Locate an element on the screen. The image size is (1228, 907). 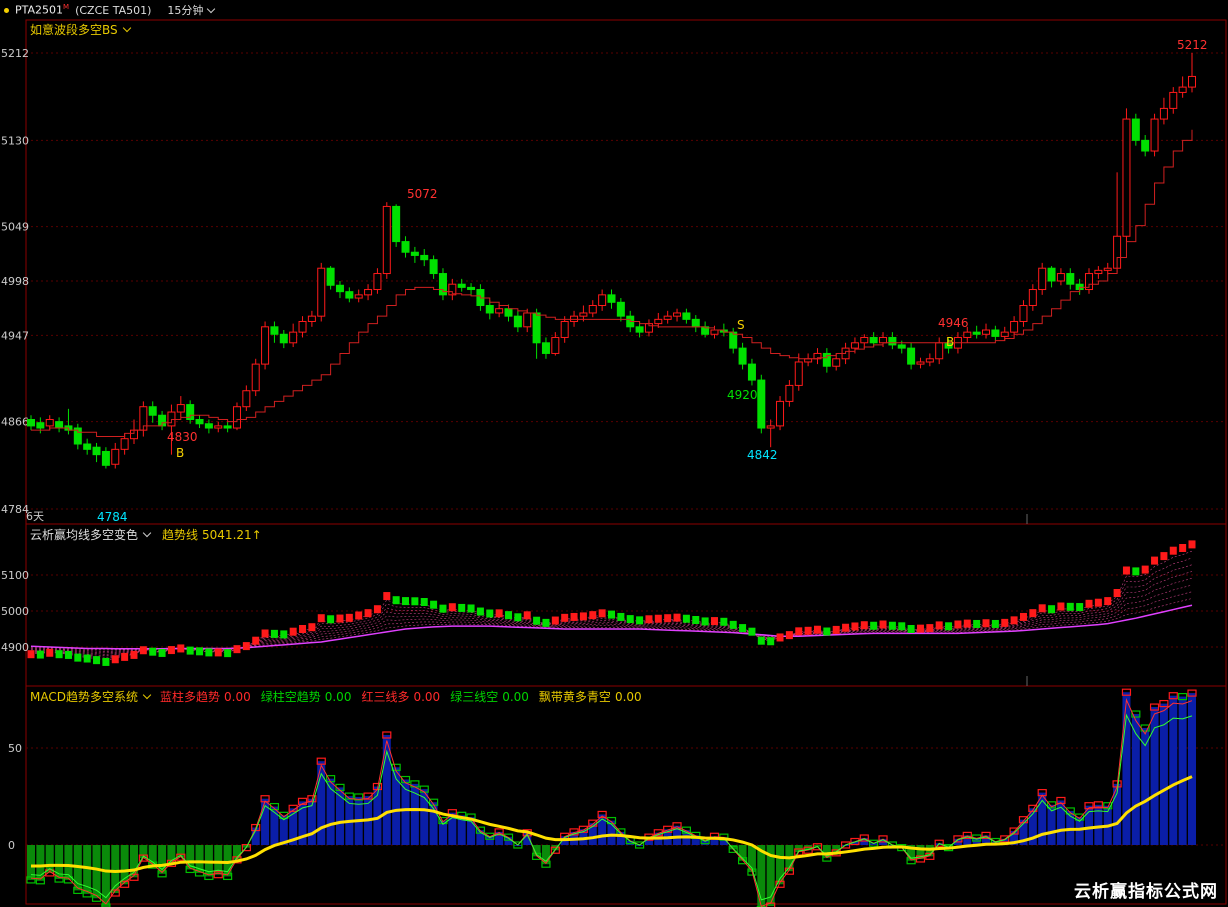
indicator-name: 云析赢均线多空变色 is located at coordinates (84, 535).